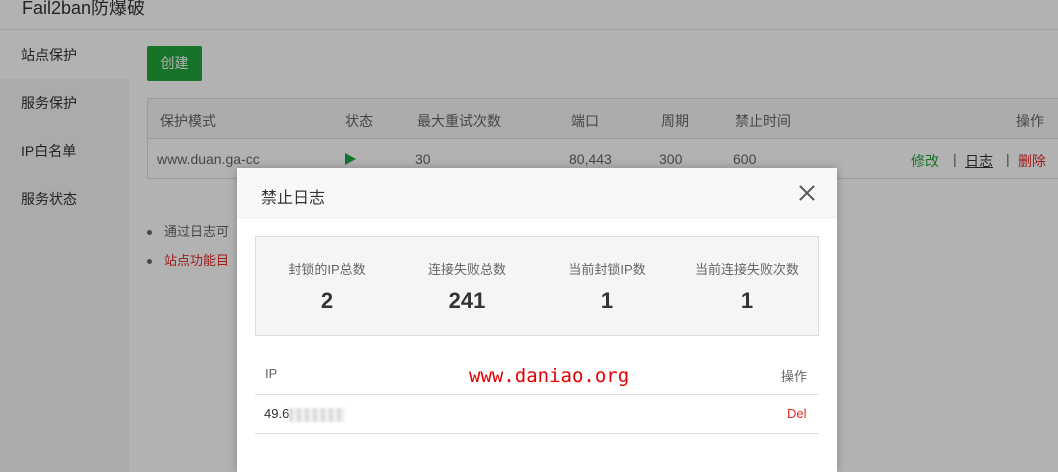 The image size is (1058, 472). I want to click on stat-value: 241, so click(467, 300).